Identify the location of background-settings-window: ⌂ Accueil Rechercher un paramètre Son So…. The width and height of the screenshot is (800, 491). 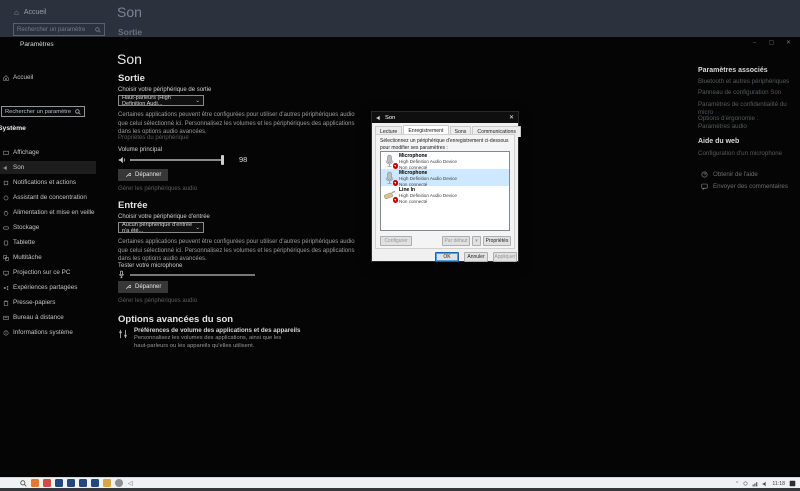
(400, 18).